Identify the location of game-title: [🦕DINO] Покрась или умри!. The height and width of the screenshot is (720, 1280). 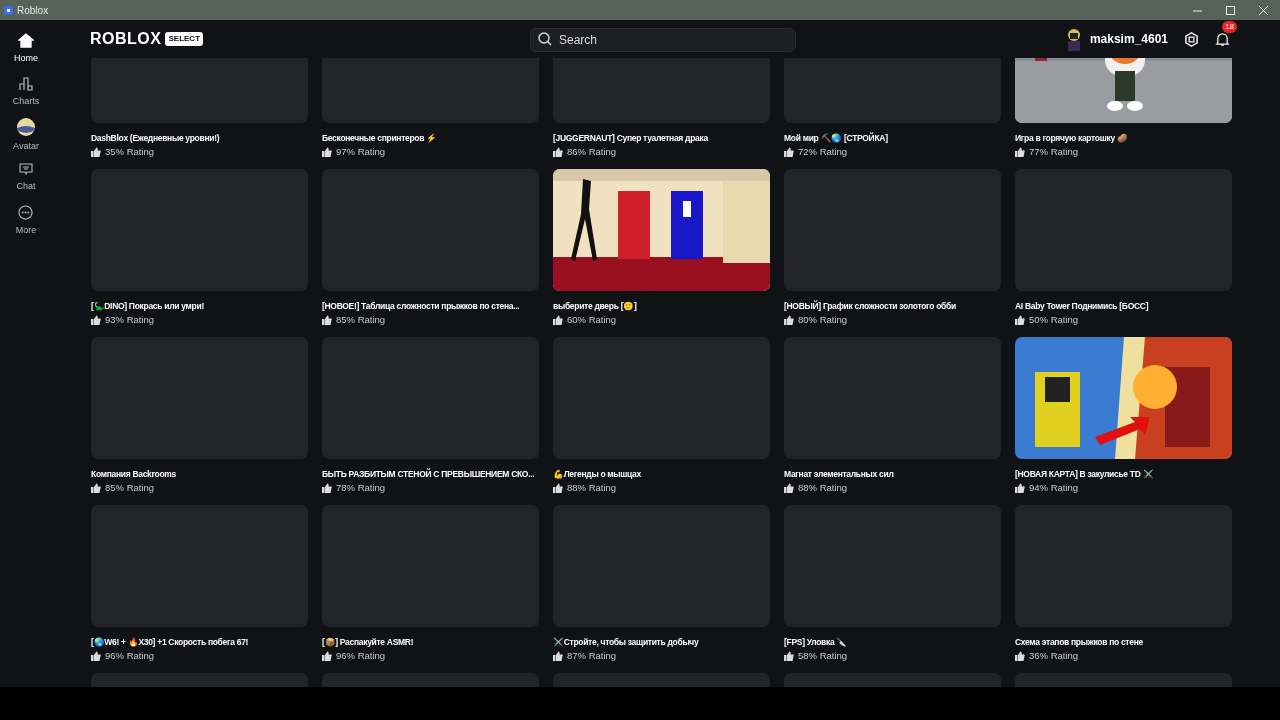
(199, 306).